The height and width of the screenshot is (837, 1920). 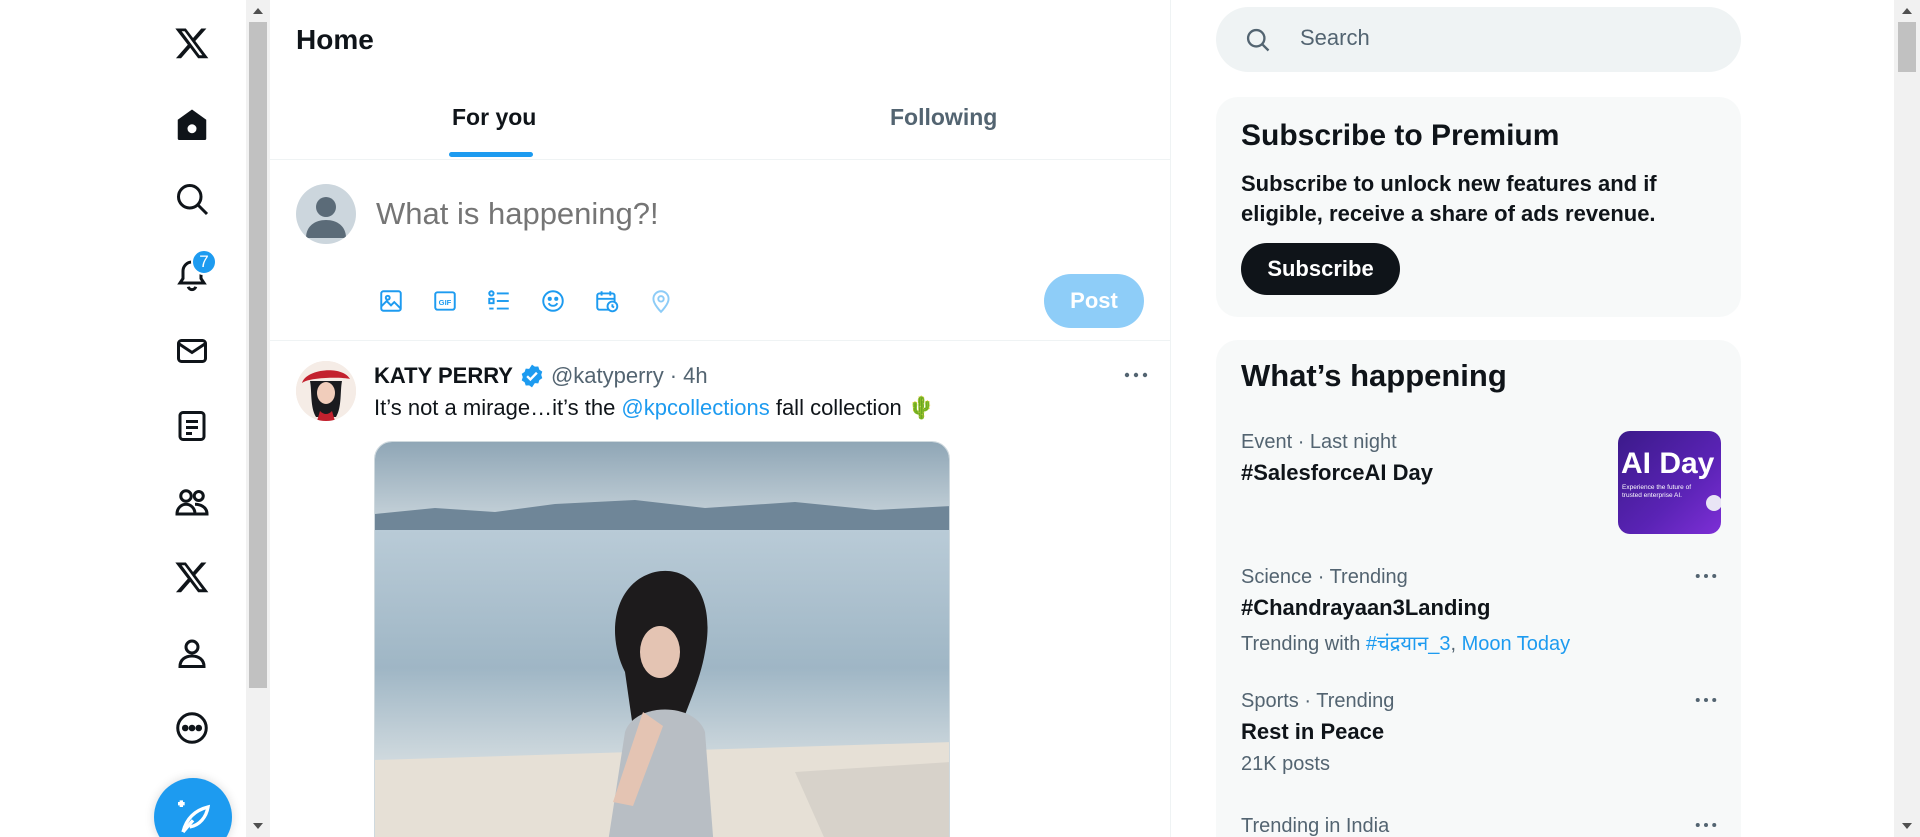 I want to click on trend-related-link: Moon Today, so click(x=1516, y=644).